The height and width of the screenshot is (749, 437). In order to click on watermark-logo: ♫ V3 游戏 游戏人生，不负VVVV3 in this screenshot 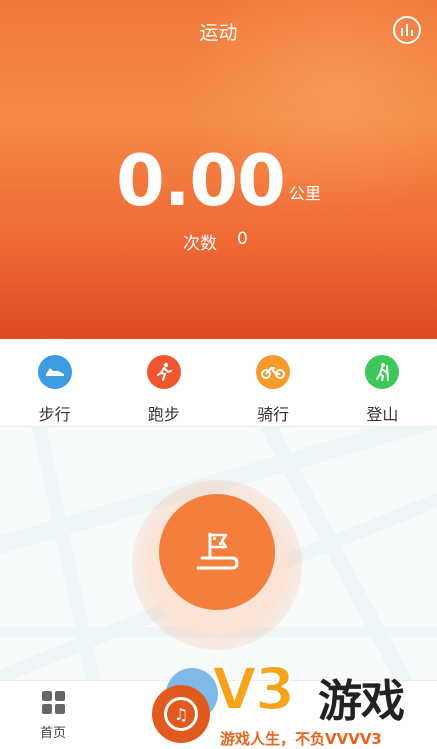, I will do `click(293, 701)`.